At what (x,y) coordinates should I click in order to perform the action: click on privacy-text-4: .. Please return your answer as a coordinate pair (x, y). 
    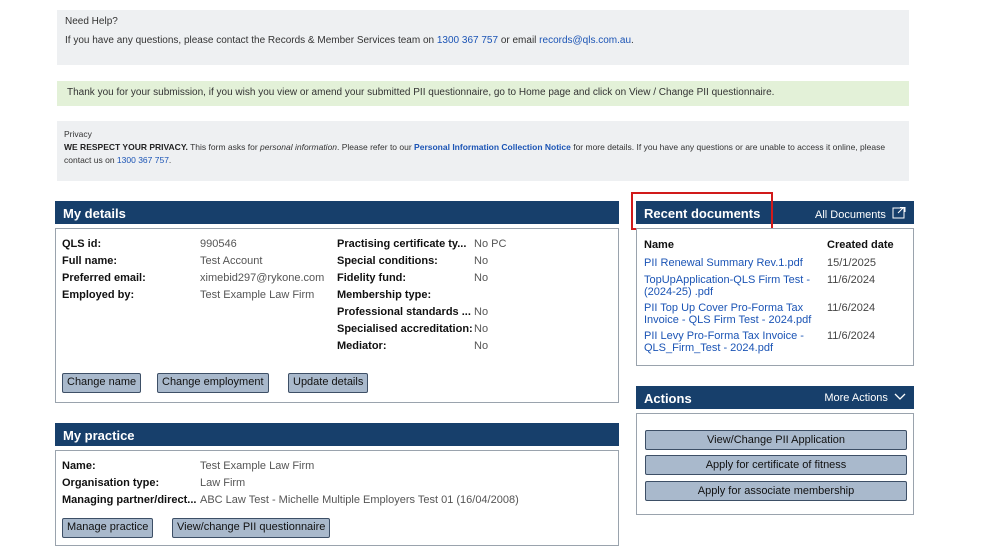
    Looking at the image, I should click on (170, 160).